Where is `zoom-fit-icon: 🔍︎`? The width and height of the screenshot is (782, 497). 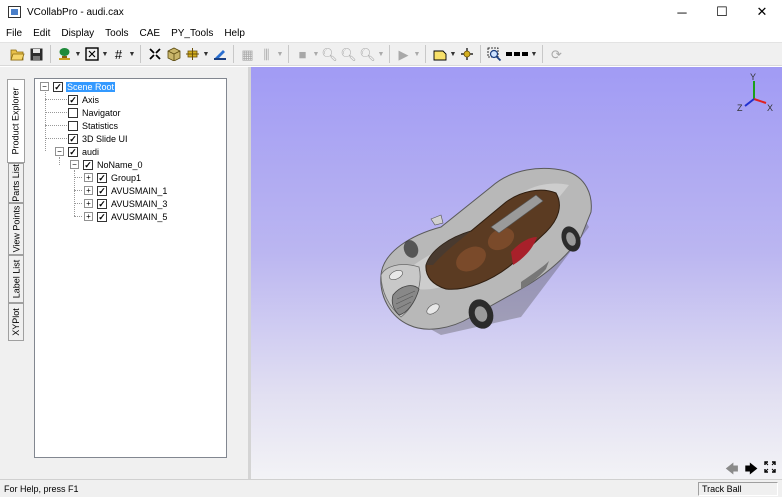 zoom-fit-icon: 🔍︎ is located at coordinates (367, 54).